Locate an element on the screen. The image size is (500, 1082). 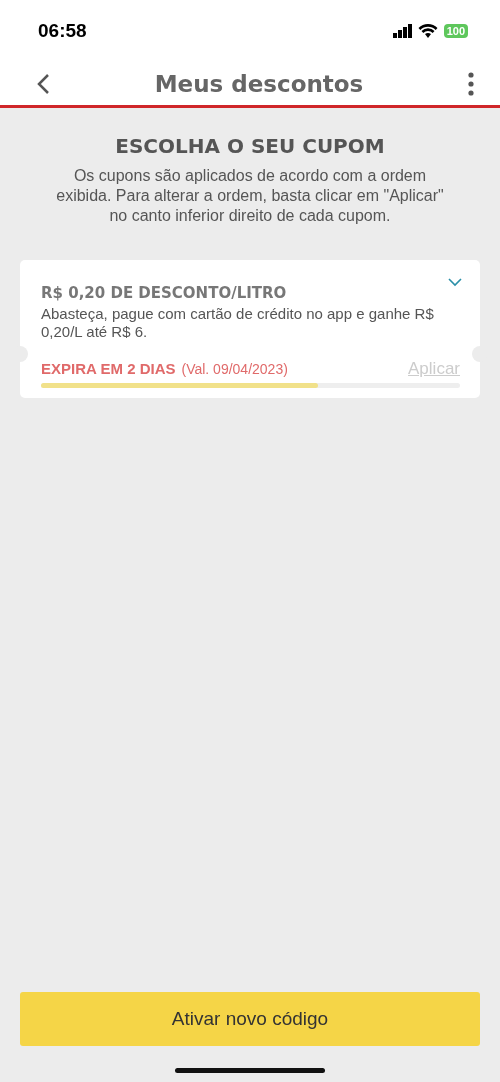
wifi-icon is located at coordinates (427, 31).